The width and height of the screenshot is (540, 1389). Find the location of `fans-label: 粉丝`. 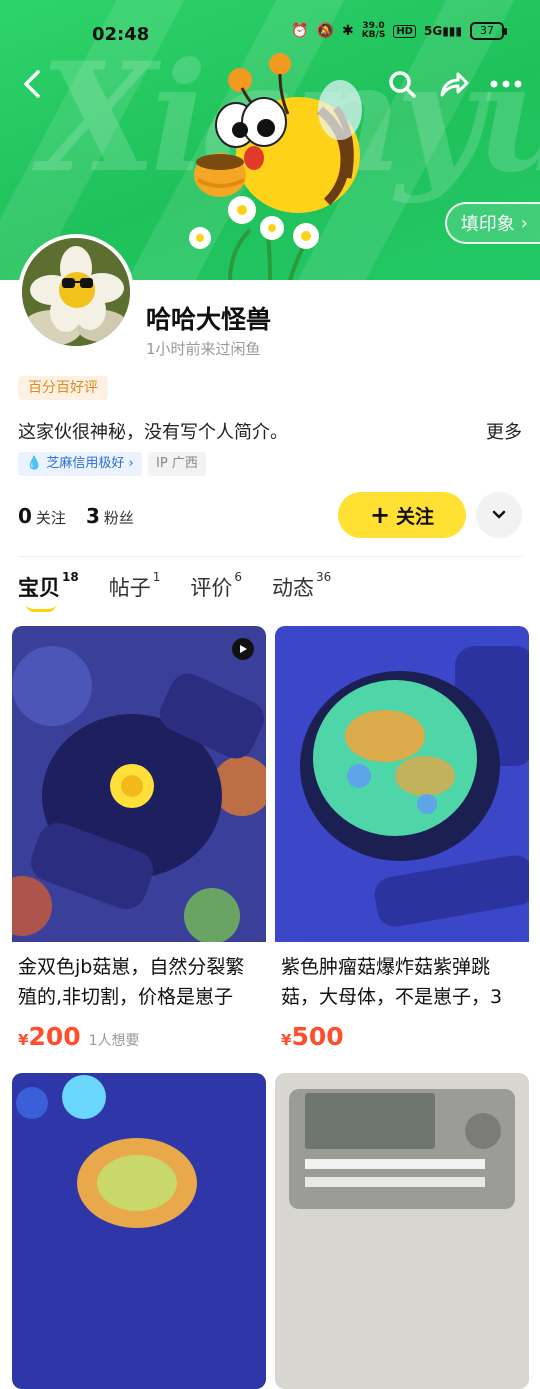

fans-label: 粉丝 is located at coordinates (118, 518).